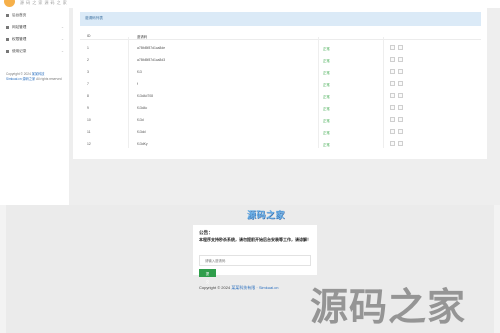 This screenshot has height=333, width=500. What do you see at coordinates (280, 71) in the screenshot?
I see `table-row: 3 f13 正常` at bounding box center [280, 71].